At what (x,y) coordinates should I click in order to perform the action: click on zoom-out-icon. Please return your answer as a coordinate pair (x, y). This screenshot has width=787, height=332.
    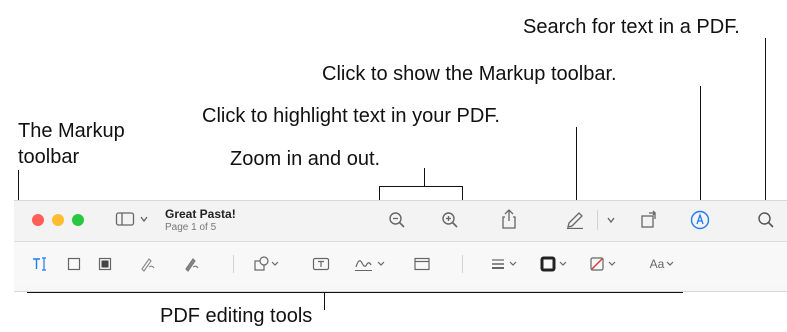
    Looking at the image, I should click on (397, 220).